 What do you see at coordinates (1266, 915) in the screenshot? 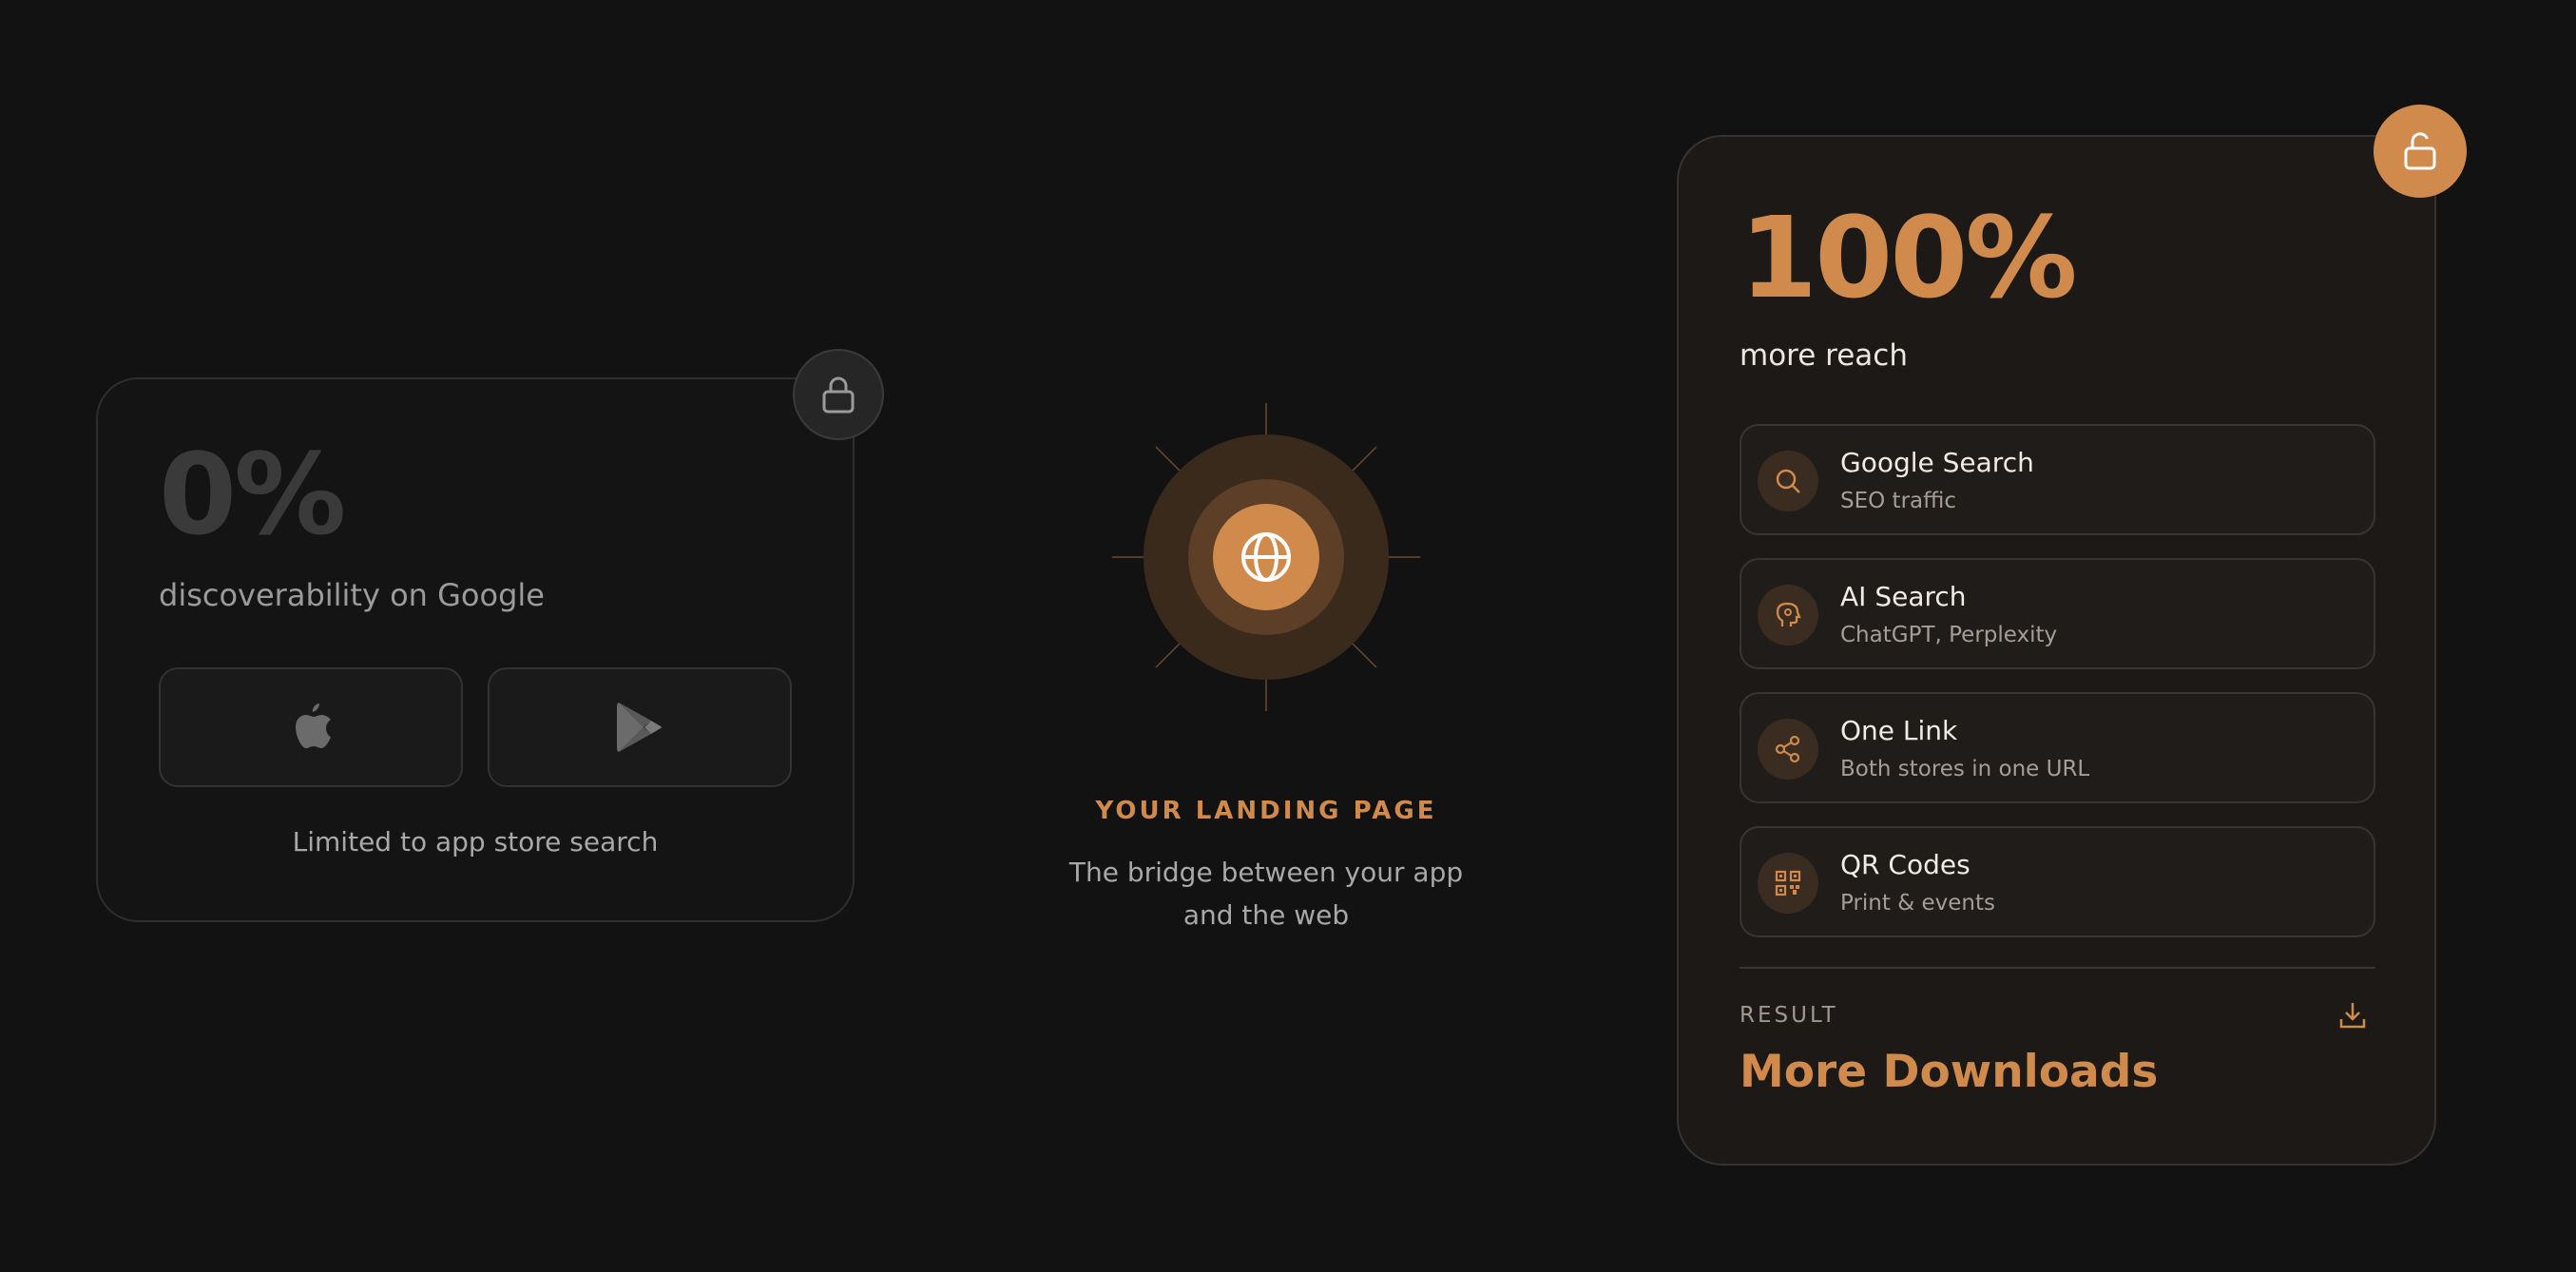
I see `landing-page-subtitle-line2: and the web` at bounding box center [1266, 915].